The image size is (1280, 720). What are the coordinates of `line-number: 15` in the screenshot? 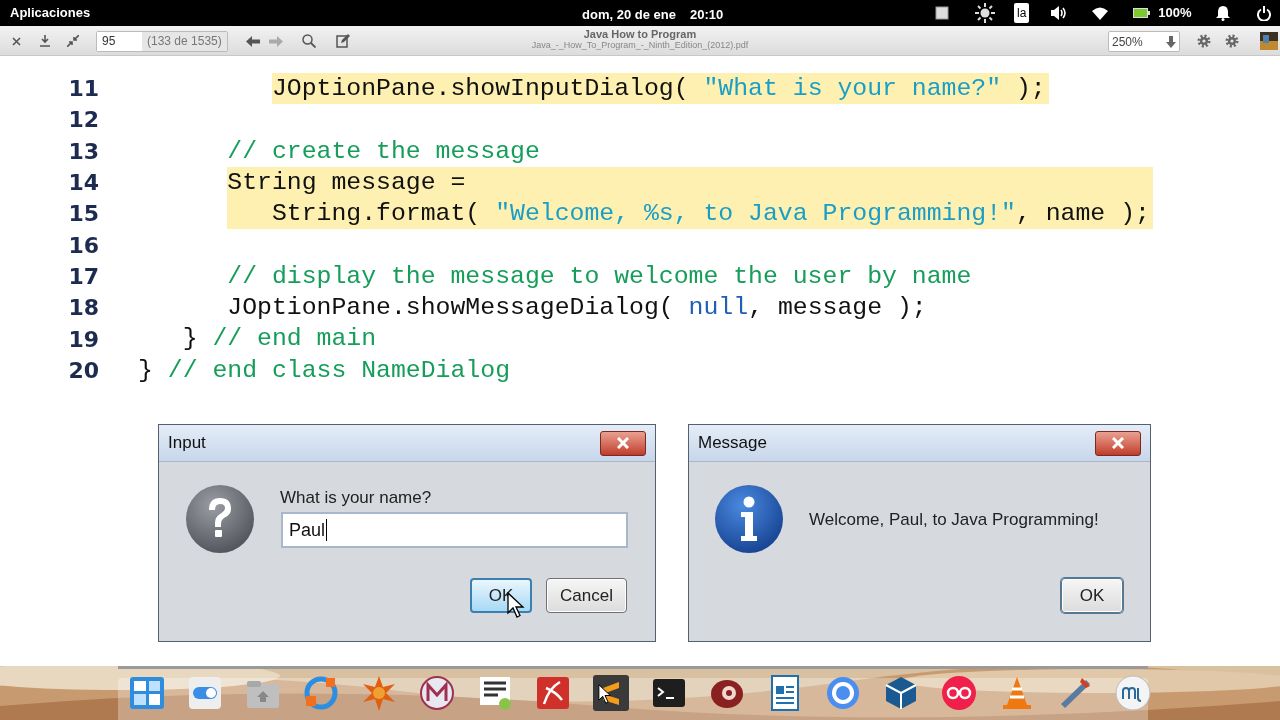 It's located at (83, 214).